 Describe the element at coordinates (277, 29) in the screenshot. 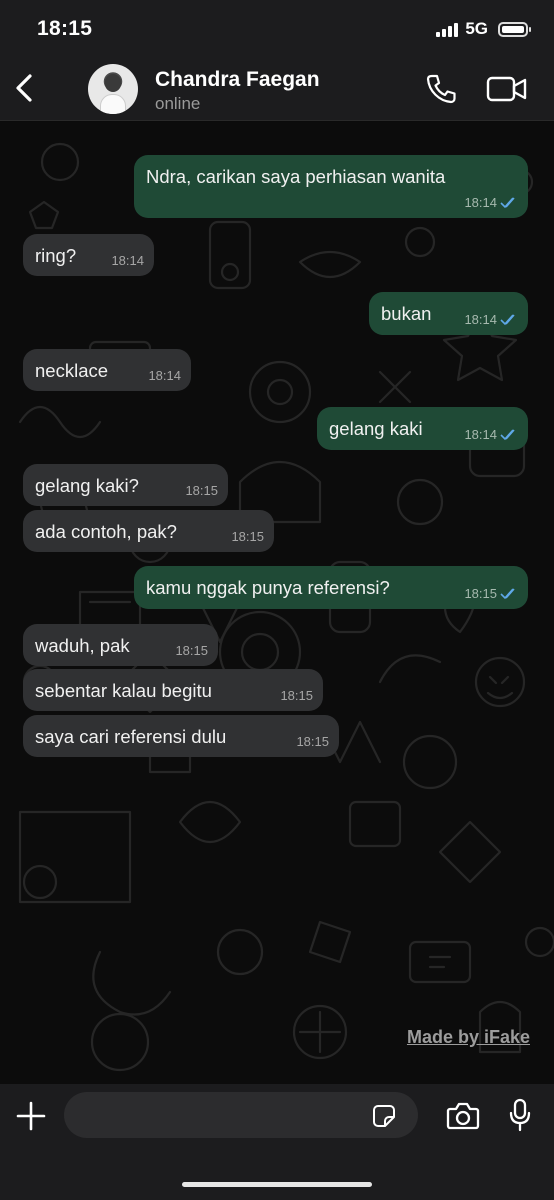

I see `status-bar: 18:15 5G` at that location.